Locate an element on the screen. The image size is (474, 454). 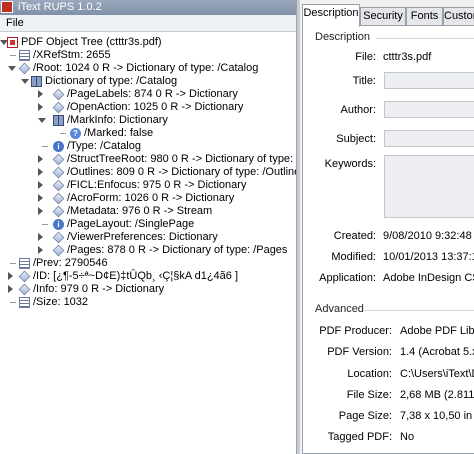
tree-node: /ViewerPreferences: Dictionary is located at coordinates (148, 237).